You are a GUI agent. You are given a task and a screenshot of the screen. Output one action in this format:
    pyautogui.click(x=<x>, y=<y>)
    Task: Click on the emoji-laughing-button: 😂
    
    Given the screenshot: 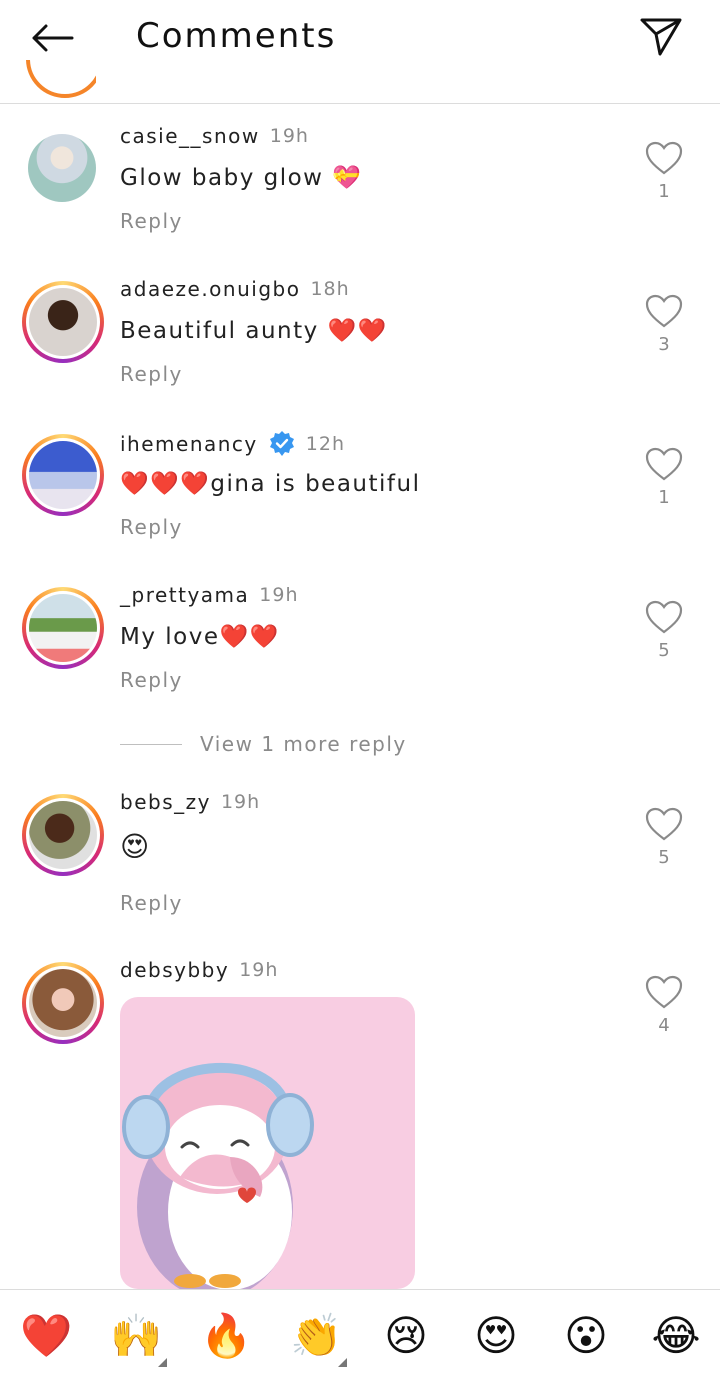 What is the action you would take?
    pyautogui.click(x=676, y=1336)
    